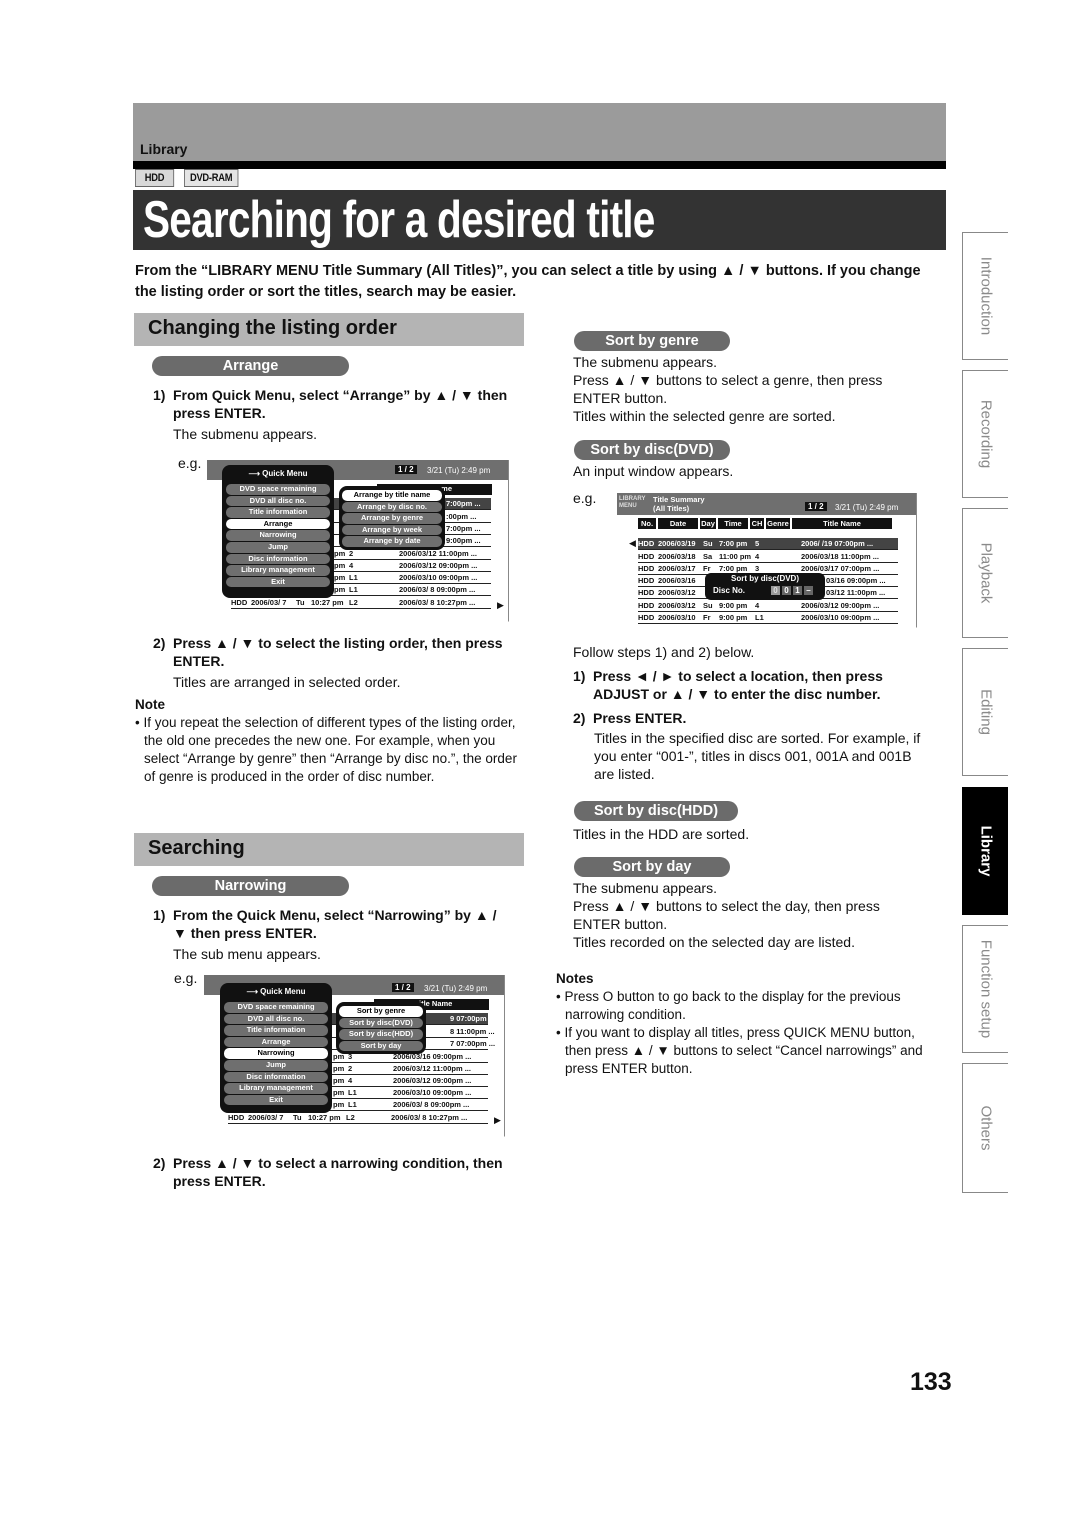  I want to click on qm-item: Narrowing, so click(278, 535).